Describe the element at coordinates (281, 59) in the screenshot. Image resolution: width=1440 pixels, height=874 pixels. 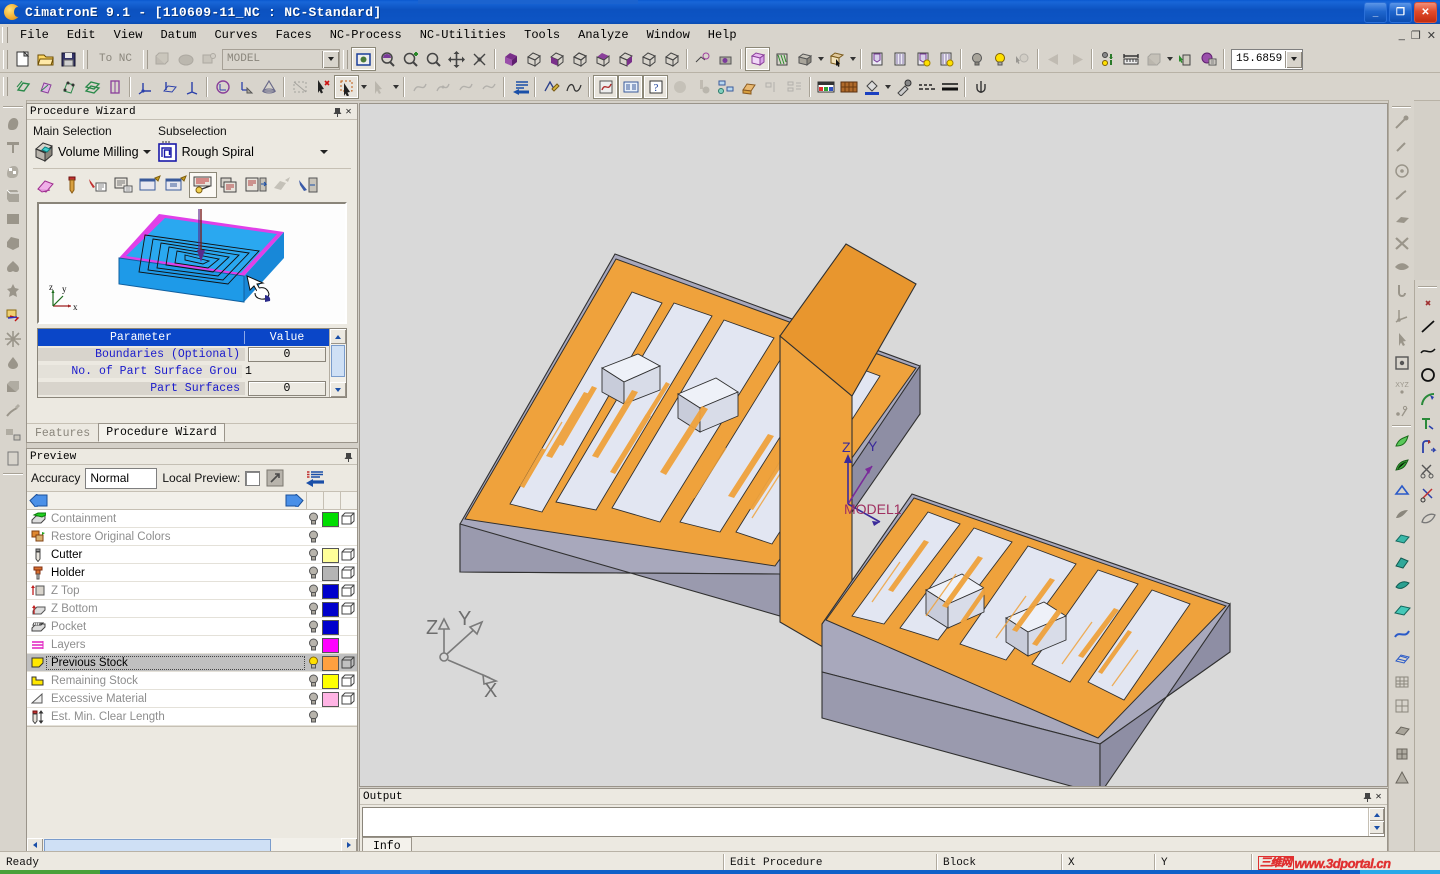
I see `model-combo: MODEL` at that location.